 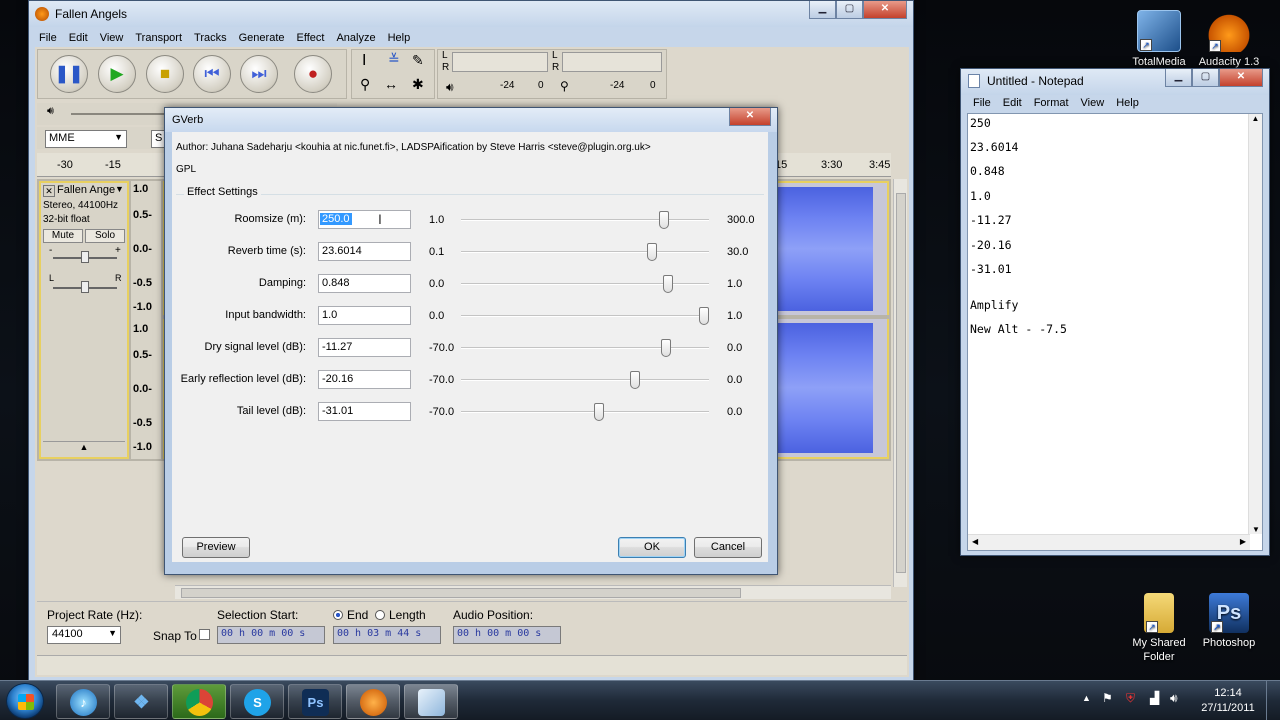 What do you see at coordinates (652, 547) in the screenshot?
I see `ok-button: OK` at bounding box center [652, 547].